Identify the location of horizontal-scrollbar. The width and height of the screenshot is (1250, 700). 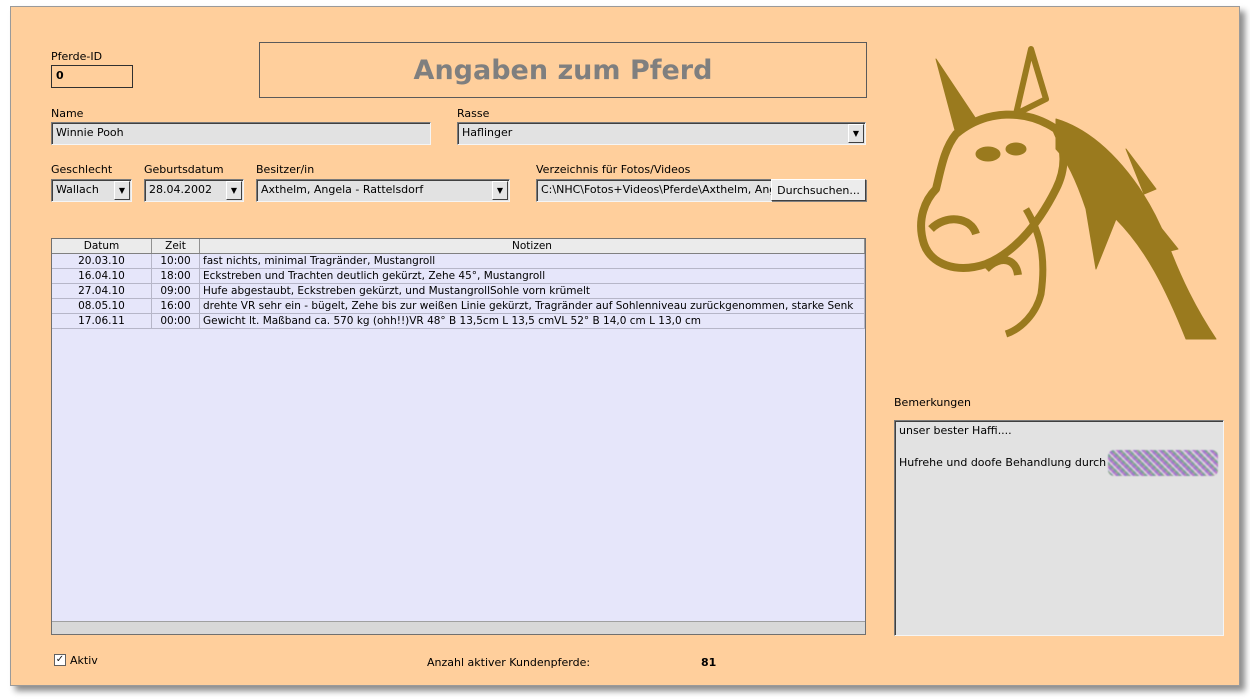
(458, 627).